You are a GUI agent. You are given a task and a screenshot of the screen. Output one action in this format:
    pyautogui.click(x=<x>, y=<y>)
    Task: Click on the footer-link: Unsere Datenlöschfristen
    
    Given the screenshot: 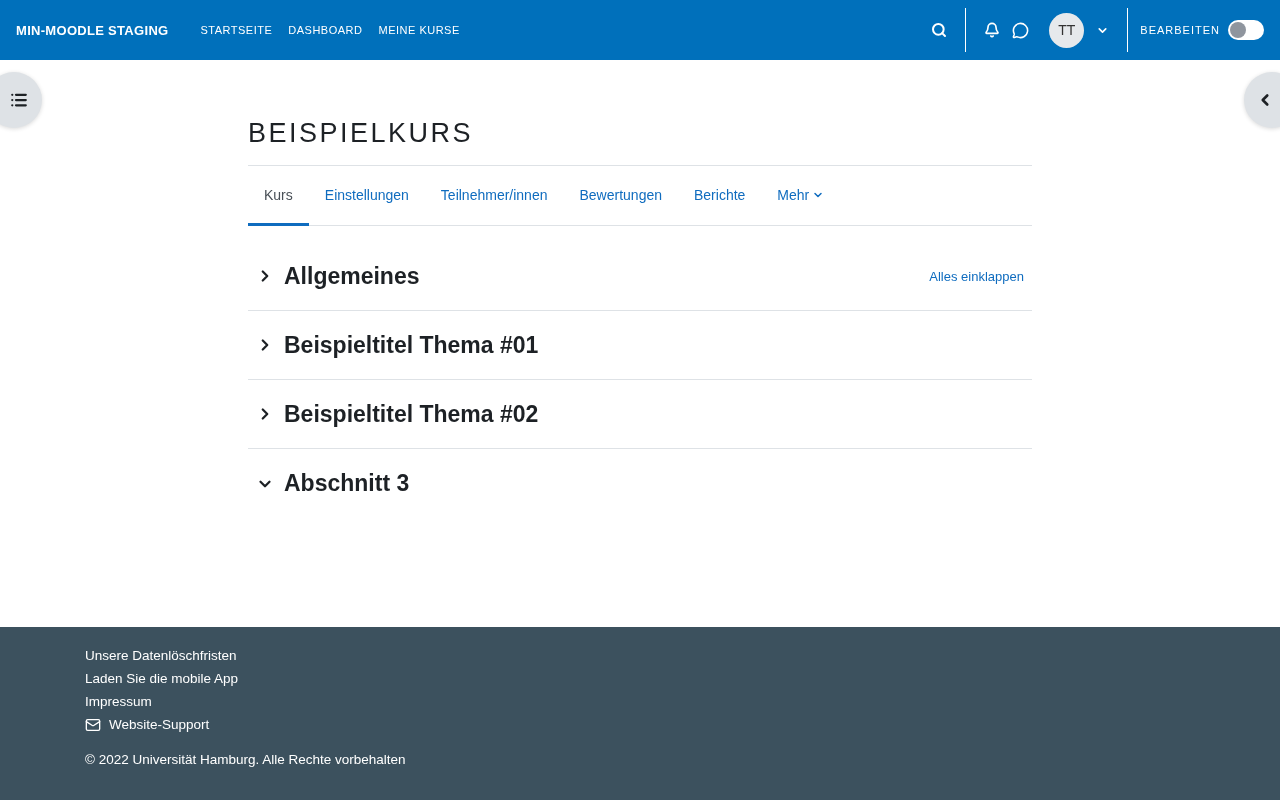 What is the action you would take?
    pyautogui.click(x=161, y=655)
    